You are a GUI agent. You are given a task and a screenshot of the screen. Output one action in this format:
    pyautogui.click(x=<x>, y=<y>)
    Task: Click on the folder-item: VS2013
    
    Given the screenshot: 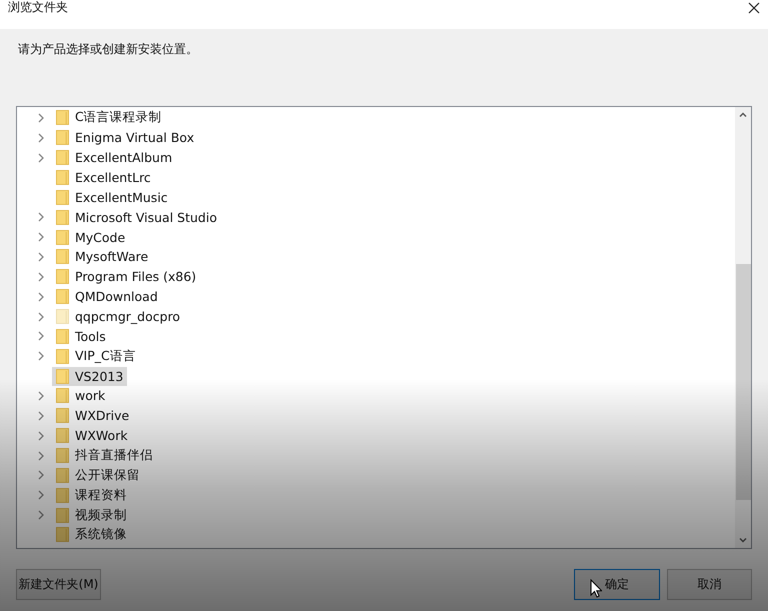 What is the action you would take?
    pyautogui.click(x=90, y=376)
    